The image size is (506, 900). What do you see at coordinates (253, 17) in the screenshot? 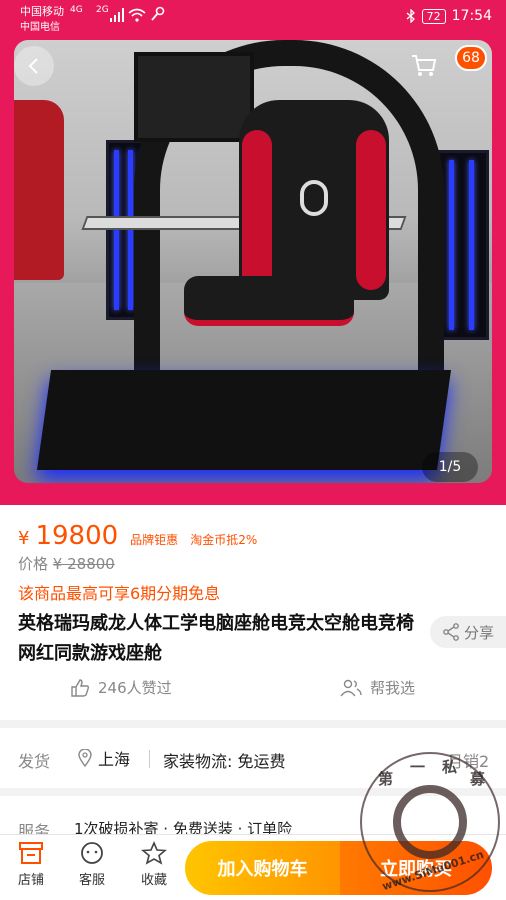
I see `status-bar: 中国移动 中国电信 4G 2G 72 17:54` at bounding box center [253, 17].